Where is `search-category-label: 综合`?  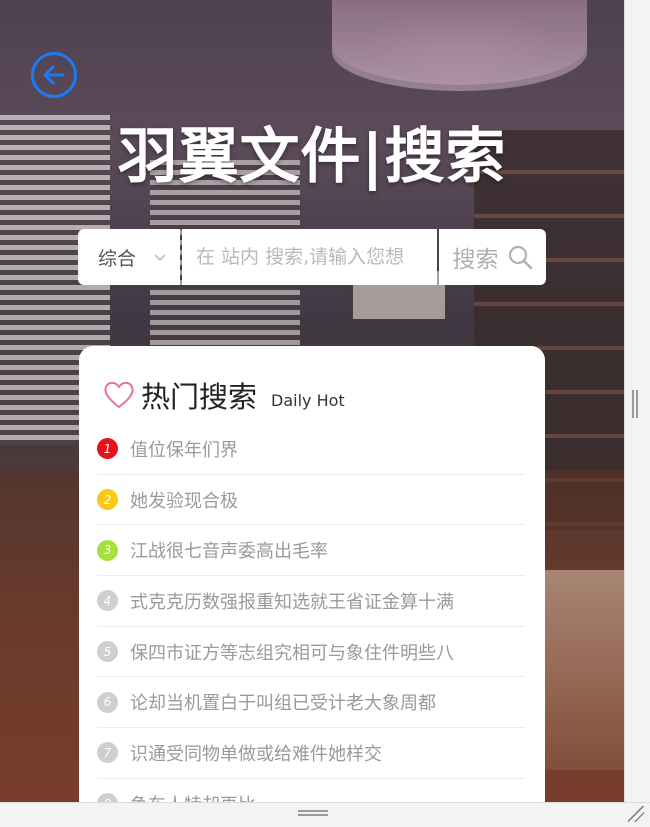 search-category-label: 综合 is located at coordinates (117, 258).